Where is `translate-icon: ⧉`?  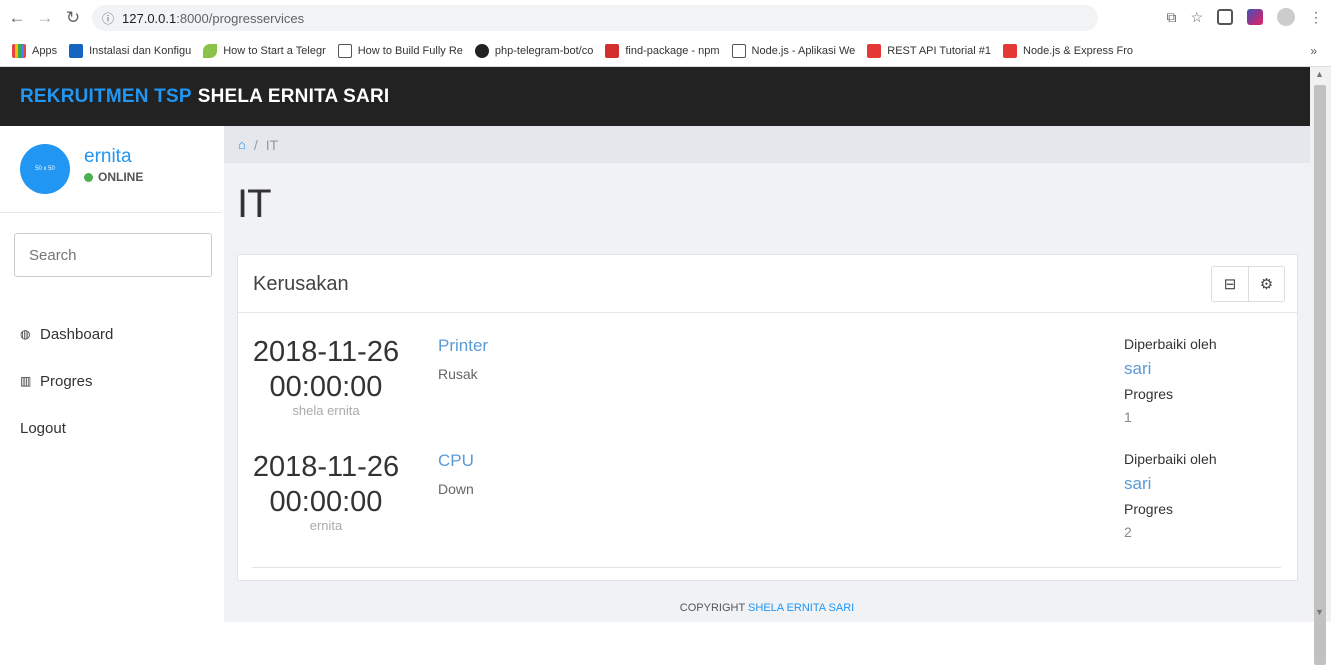
translate-icon: ⧉ is located at coordinates (1171, 17).